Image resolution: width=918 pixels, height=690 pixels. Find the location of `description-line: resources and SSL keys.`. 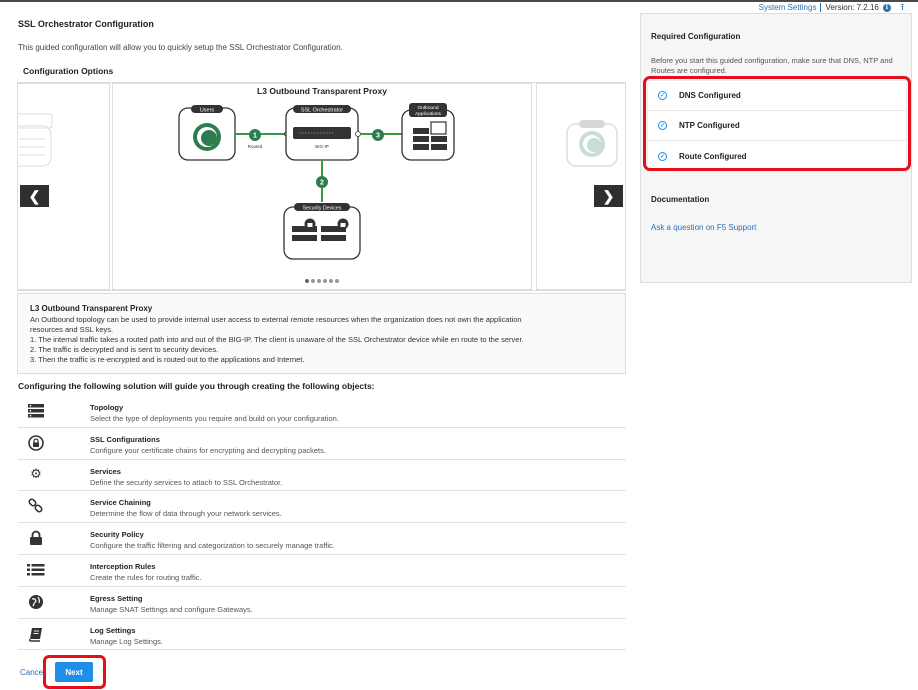

description-line: resources and SSL keys. is located at coordinates (72, 329).